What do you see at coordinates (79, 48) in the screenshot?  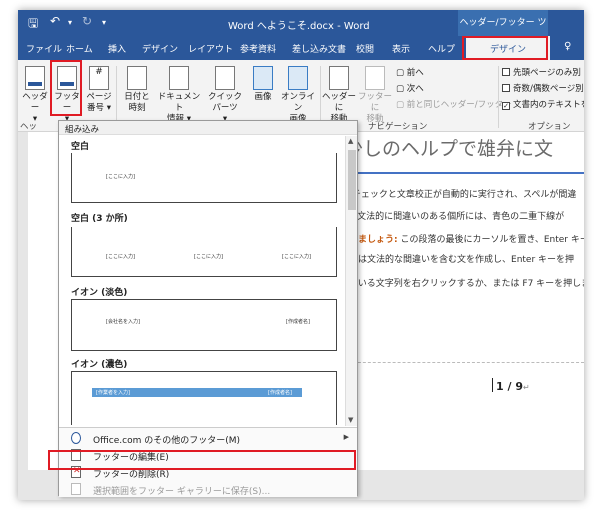 I see `tab-home: ホーム` at bounding box center [79, 48].